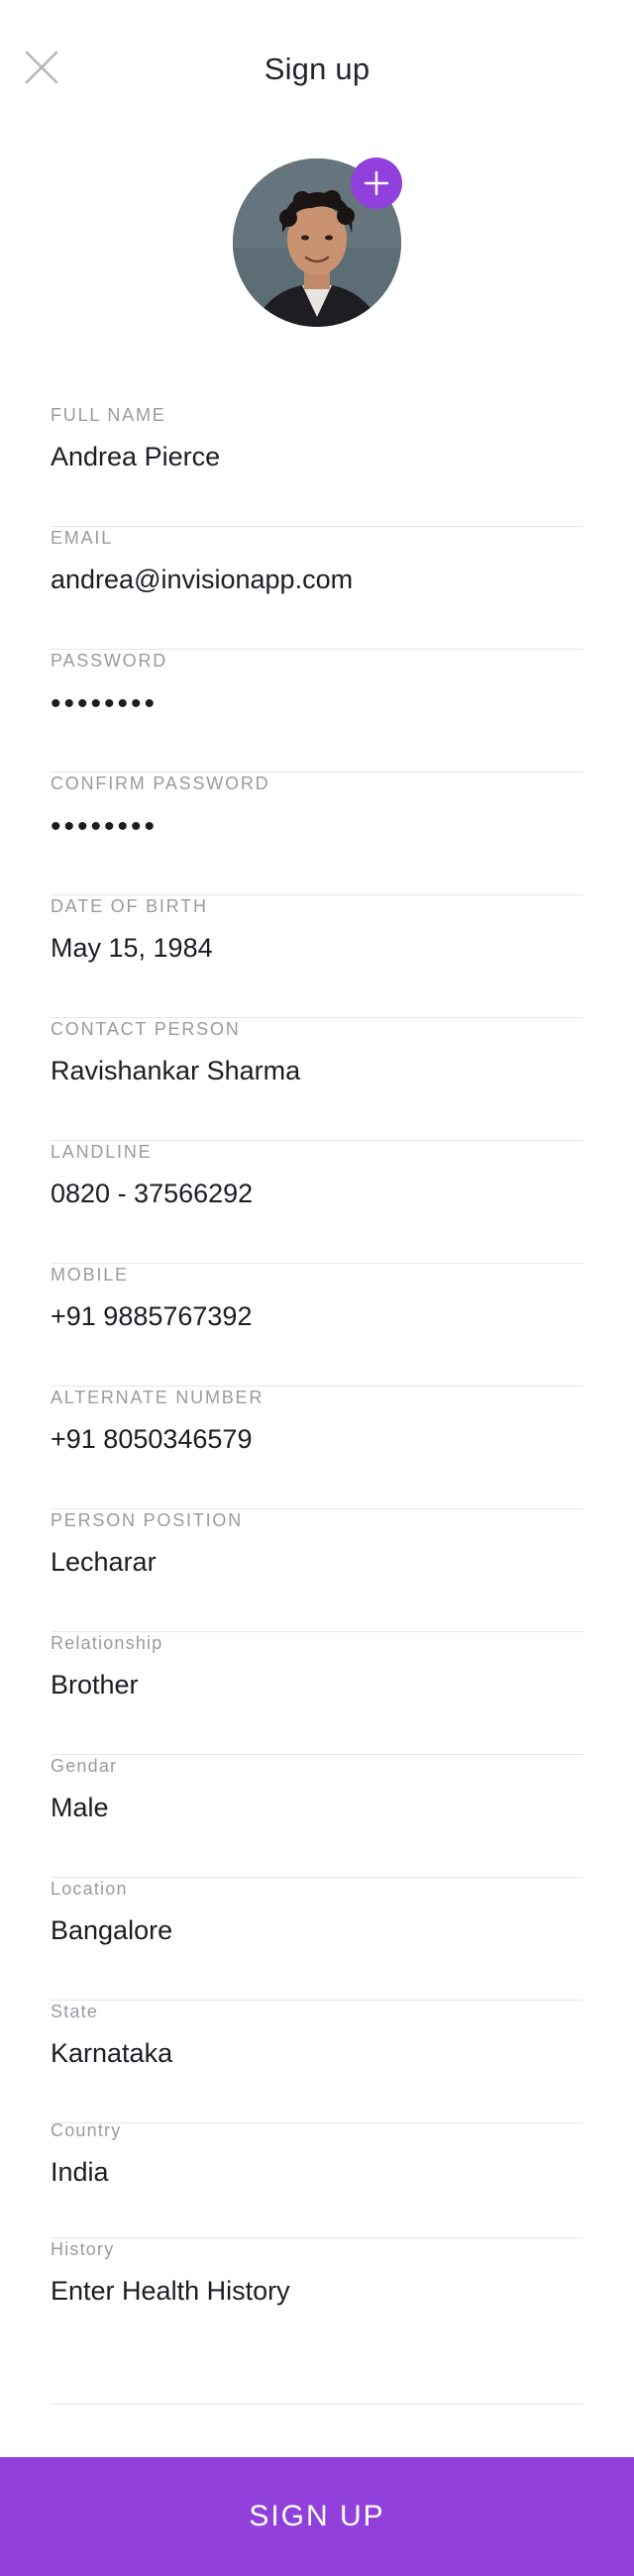 The image size is (634, 2576). I want to click on alternate-number-input: +91 8050346579, so click(317, 1439).